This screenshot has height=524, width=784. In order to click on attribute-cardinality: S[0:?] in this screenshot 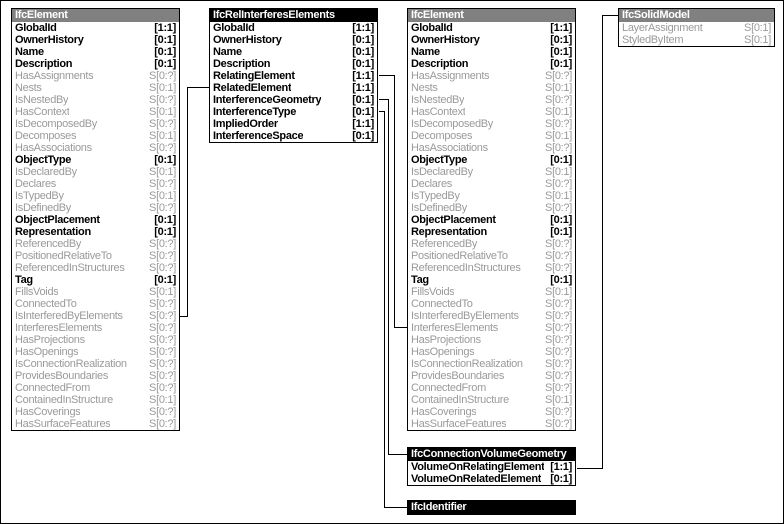, I will do `click(558, 244)`.